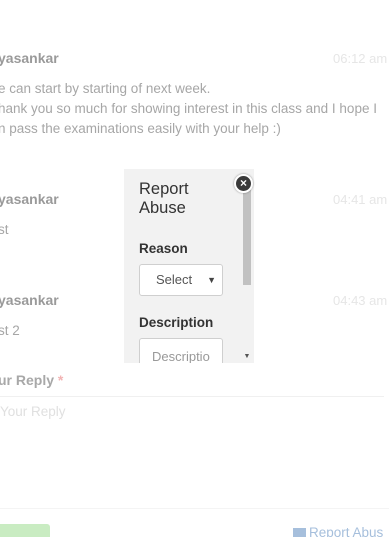 This screenshot has width=389, height=537. I want to click on required-mark: *, so click(60, 380).